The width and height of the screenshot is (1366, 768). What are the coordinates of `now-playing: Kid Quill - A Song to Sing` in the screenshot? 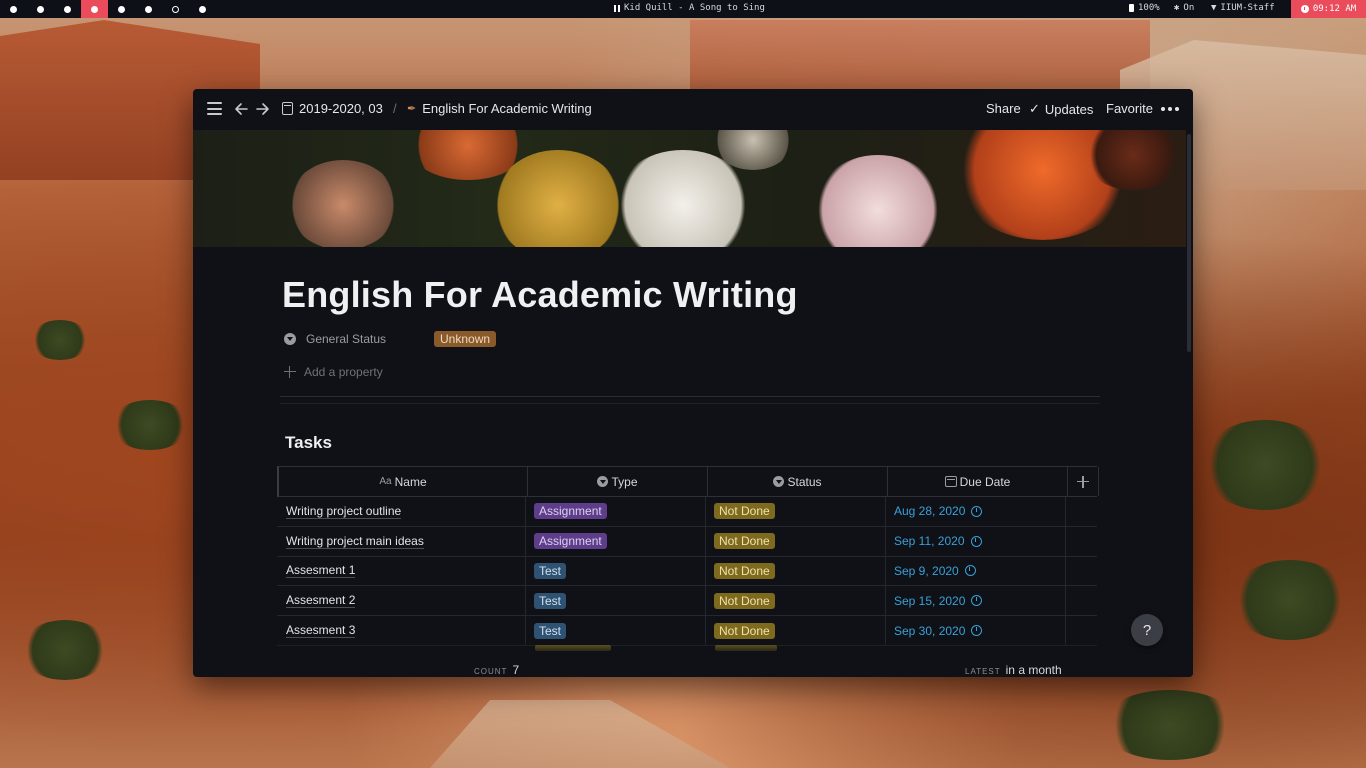 It's located at (689, 8).